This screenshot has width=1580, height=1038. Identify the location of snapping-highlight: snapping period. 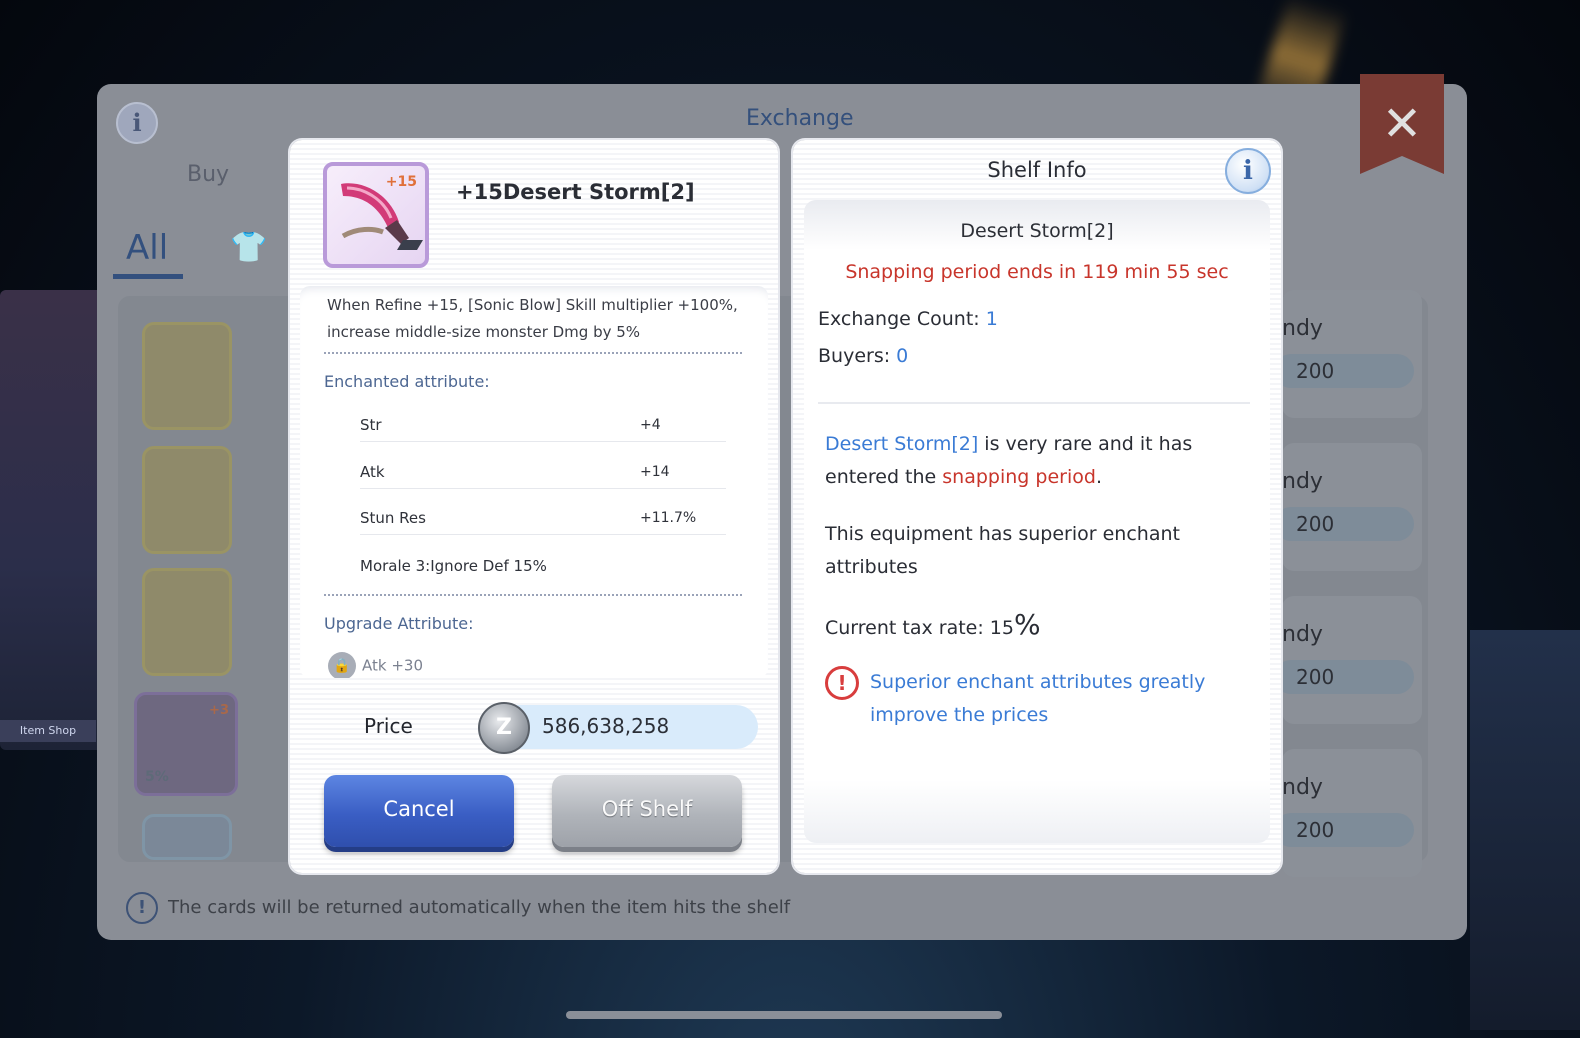
(1019, 477).